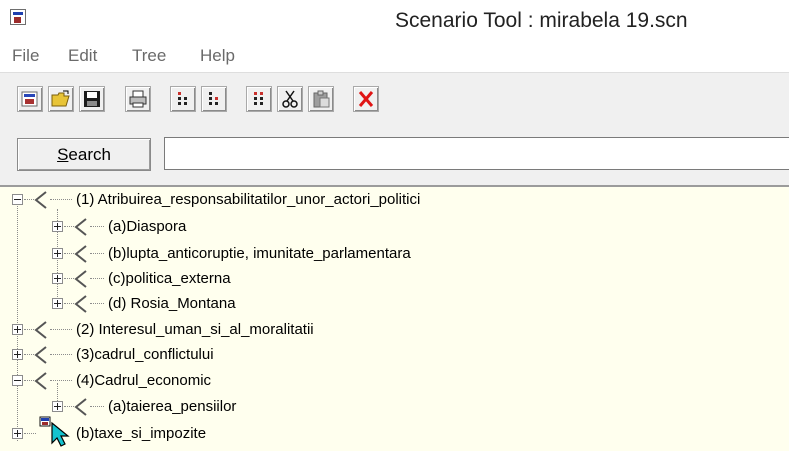  I want to click on new-scenario-button, so click(30, 99).